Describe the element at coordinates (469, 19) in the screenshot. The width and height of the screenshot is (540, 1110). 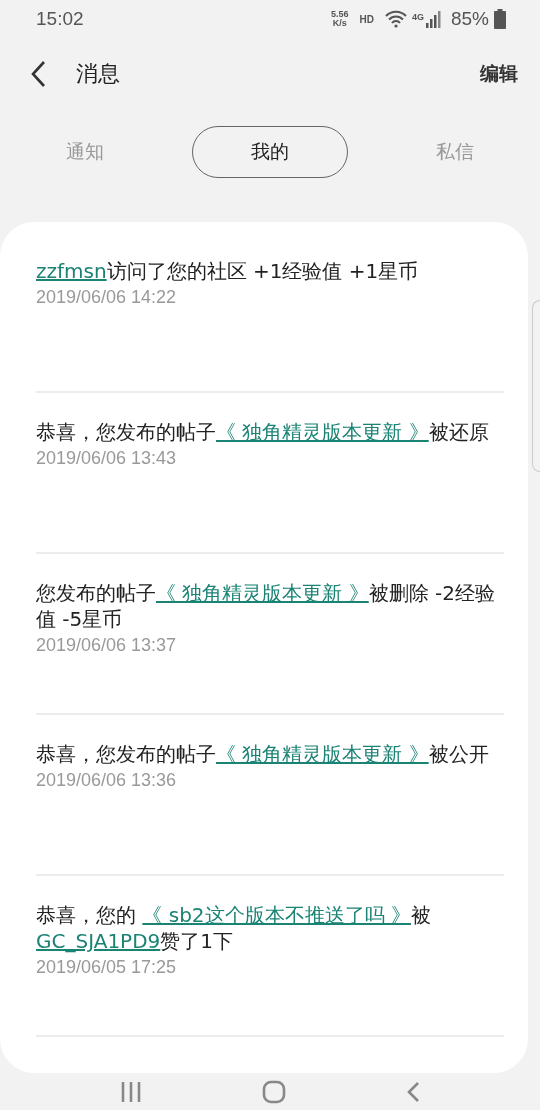
I see `battery-percent: 85%` at that location.